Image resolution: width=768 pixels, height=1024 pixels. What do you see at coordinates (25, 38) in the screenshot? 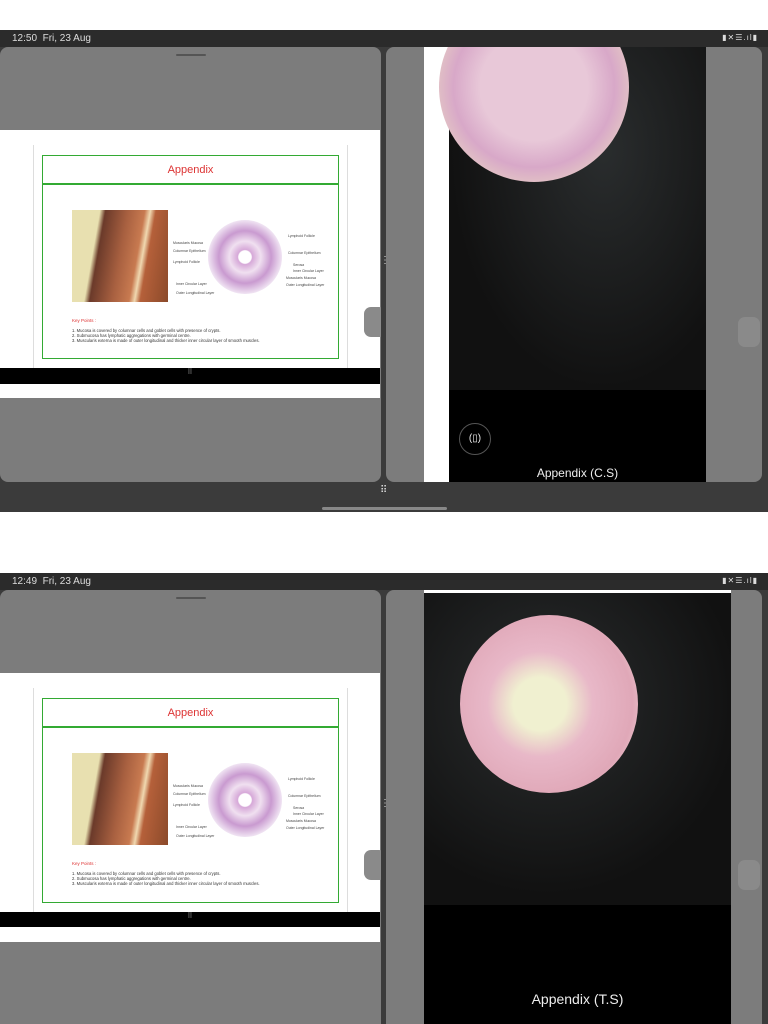
I see `status-time: 12:50` at bounding box center [25, 38].